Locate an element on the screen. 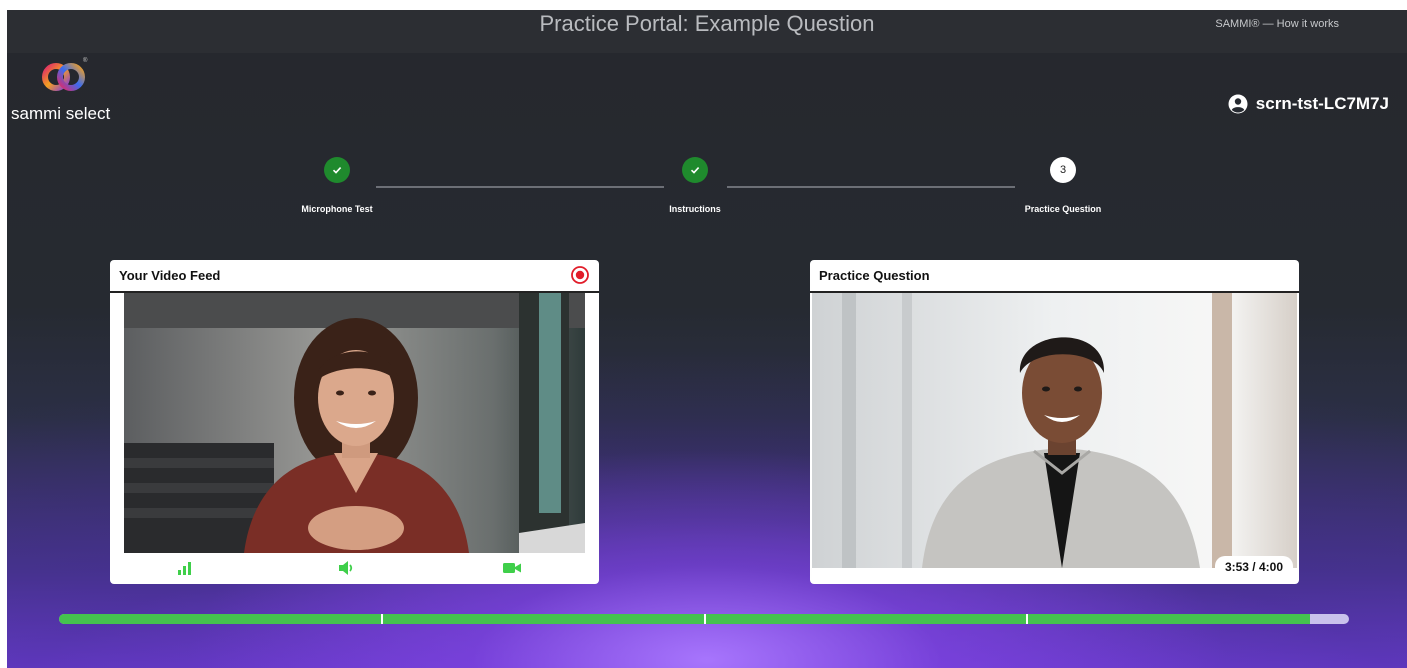 The width and height of the screenshot is (1407, 668). overall-progress-bar is located at coordinates (704, 619).